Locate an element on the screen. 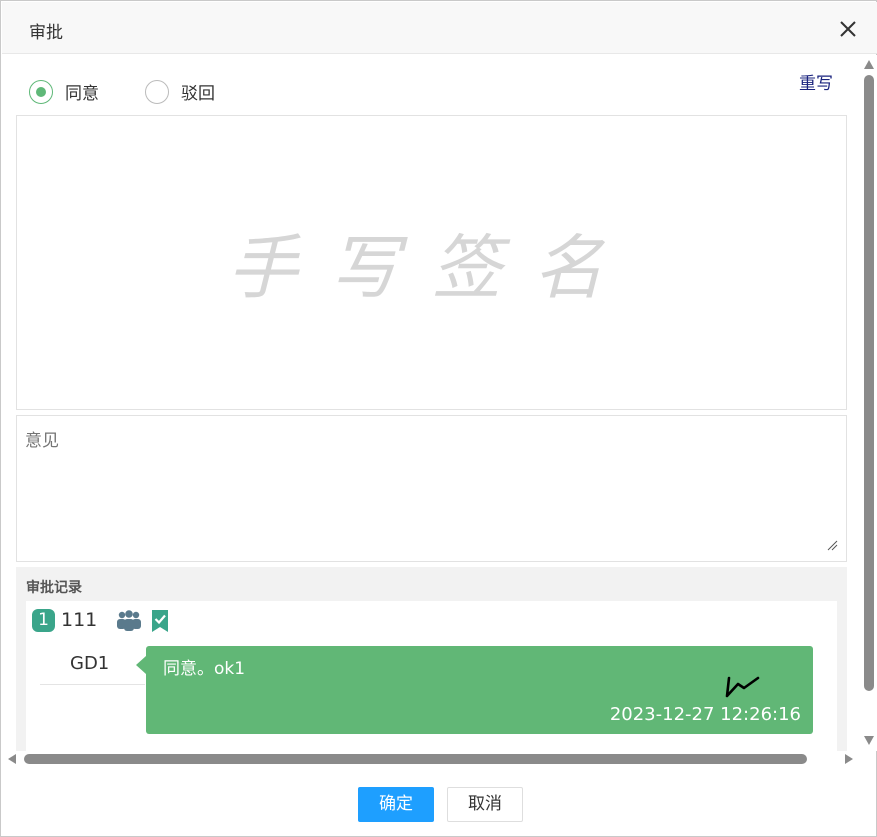  vertical-scroll-thumb is located at coordinates (869, 383).